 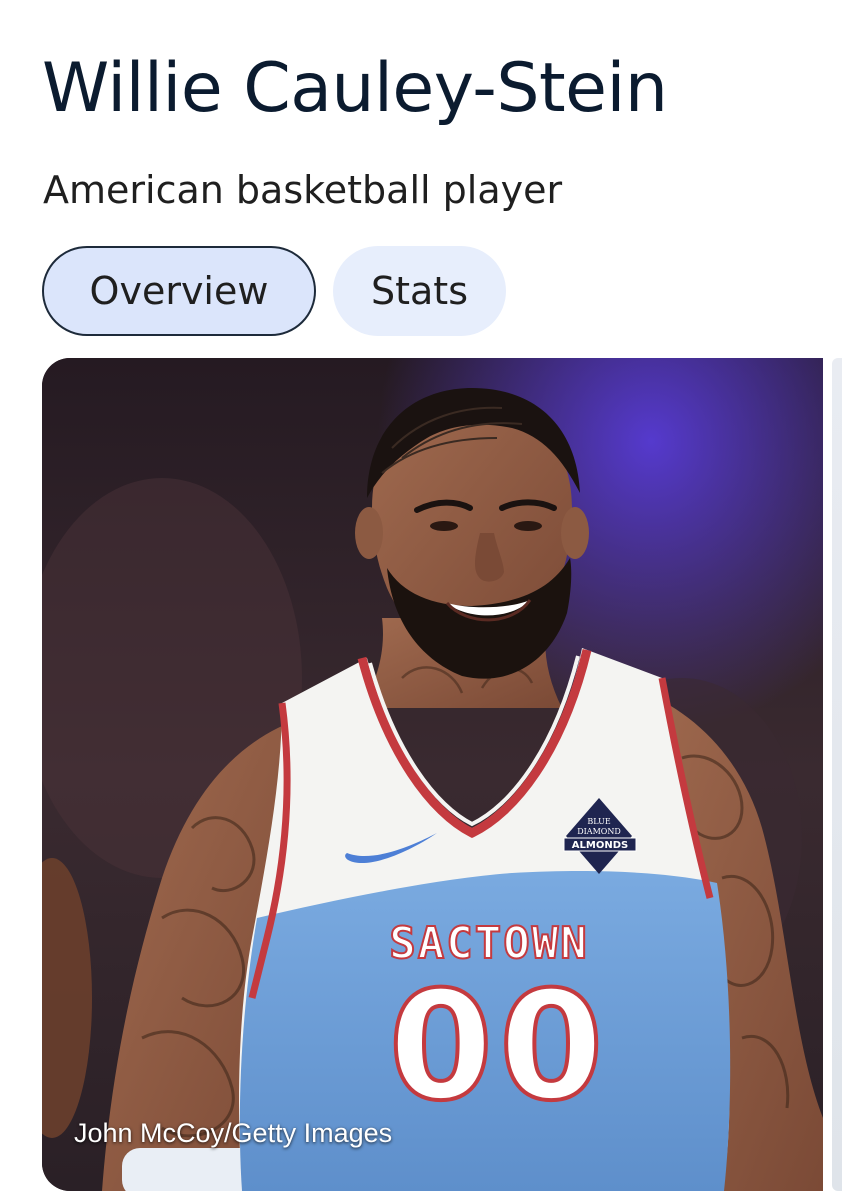 I want to click on image-credit: John McCoy/Getty Images, so click(x=233, y=1133).